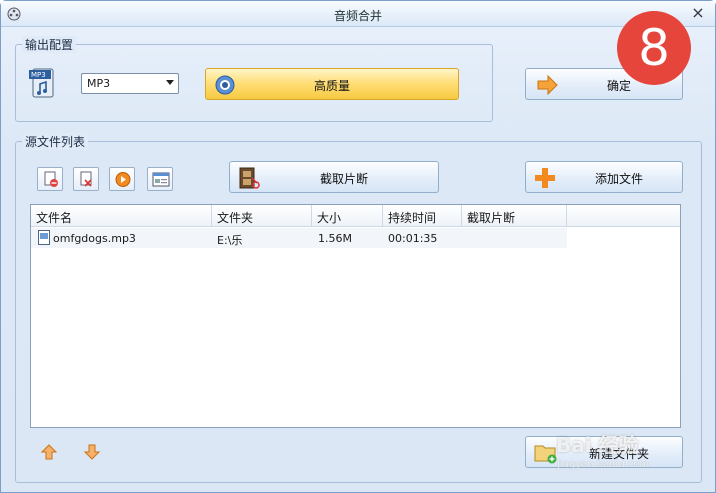 This screenshot has height=493, width=716. What do you see at coordinates (99, 83) in the screenshot?
I see `format-select-value: MP3` at bounding box center [99, 83].